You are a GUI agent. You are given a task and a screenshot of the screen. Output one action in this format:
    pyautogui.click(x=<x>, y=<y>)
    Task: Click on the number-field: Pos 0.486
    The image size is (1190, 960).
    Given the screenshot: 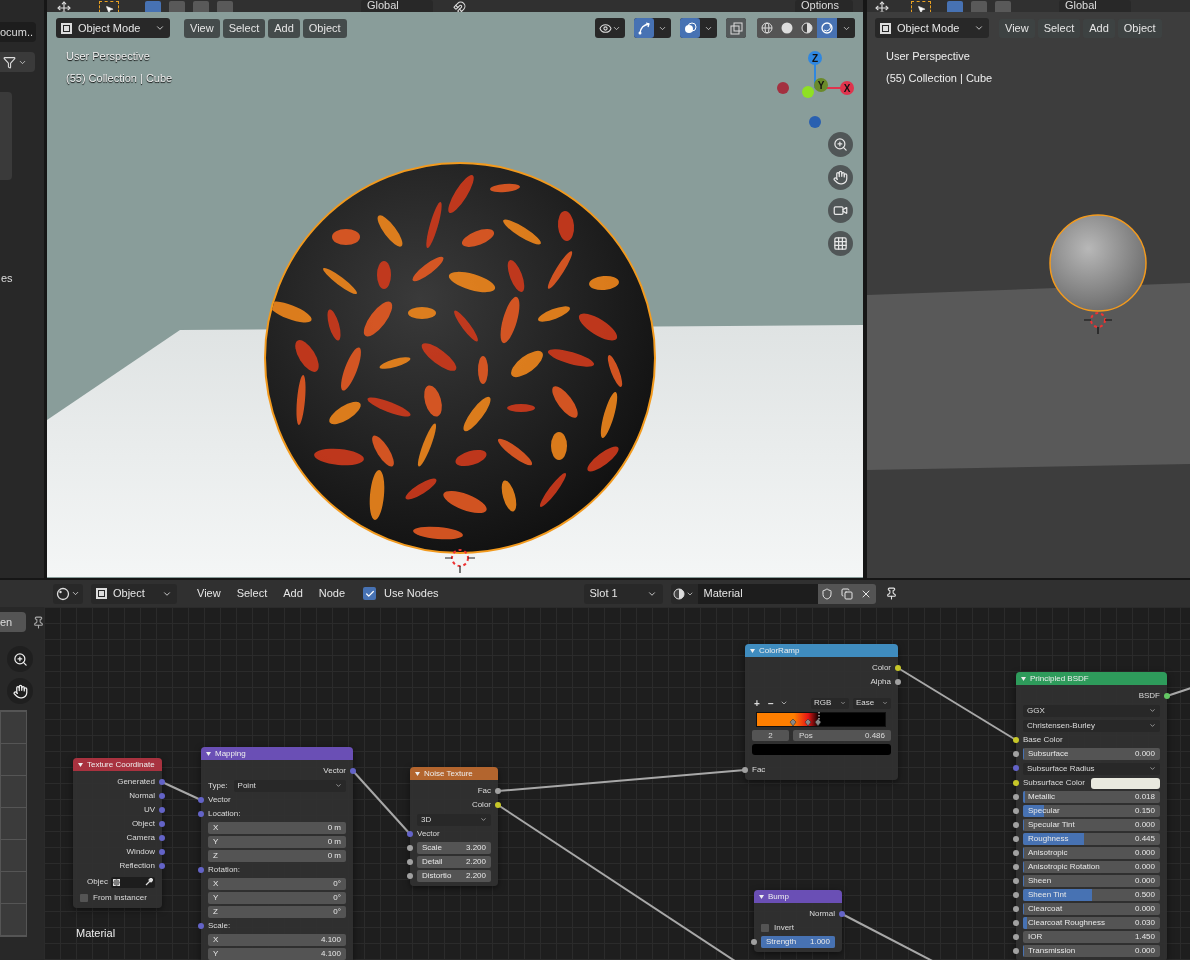 What is the action you would take?
    pyautogui.click(x=842, y=735)
    